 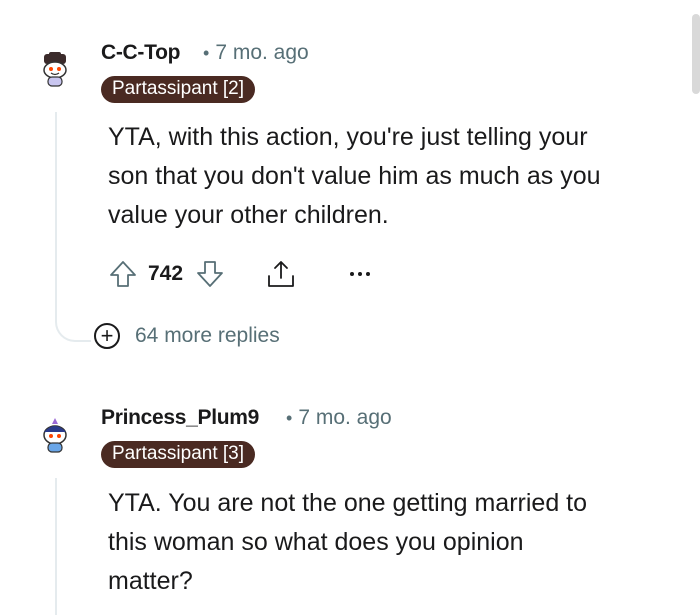 What do you see at coordinates (696, 54) in the screenshot?
I see `scrollbar` at bounding box center [696, 54].